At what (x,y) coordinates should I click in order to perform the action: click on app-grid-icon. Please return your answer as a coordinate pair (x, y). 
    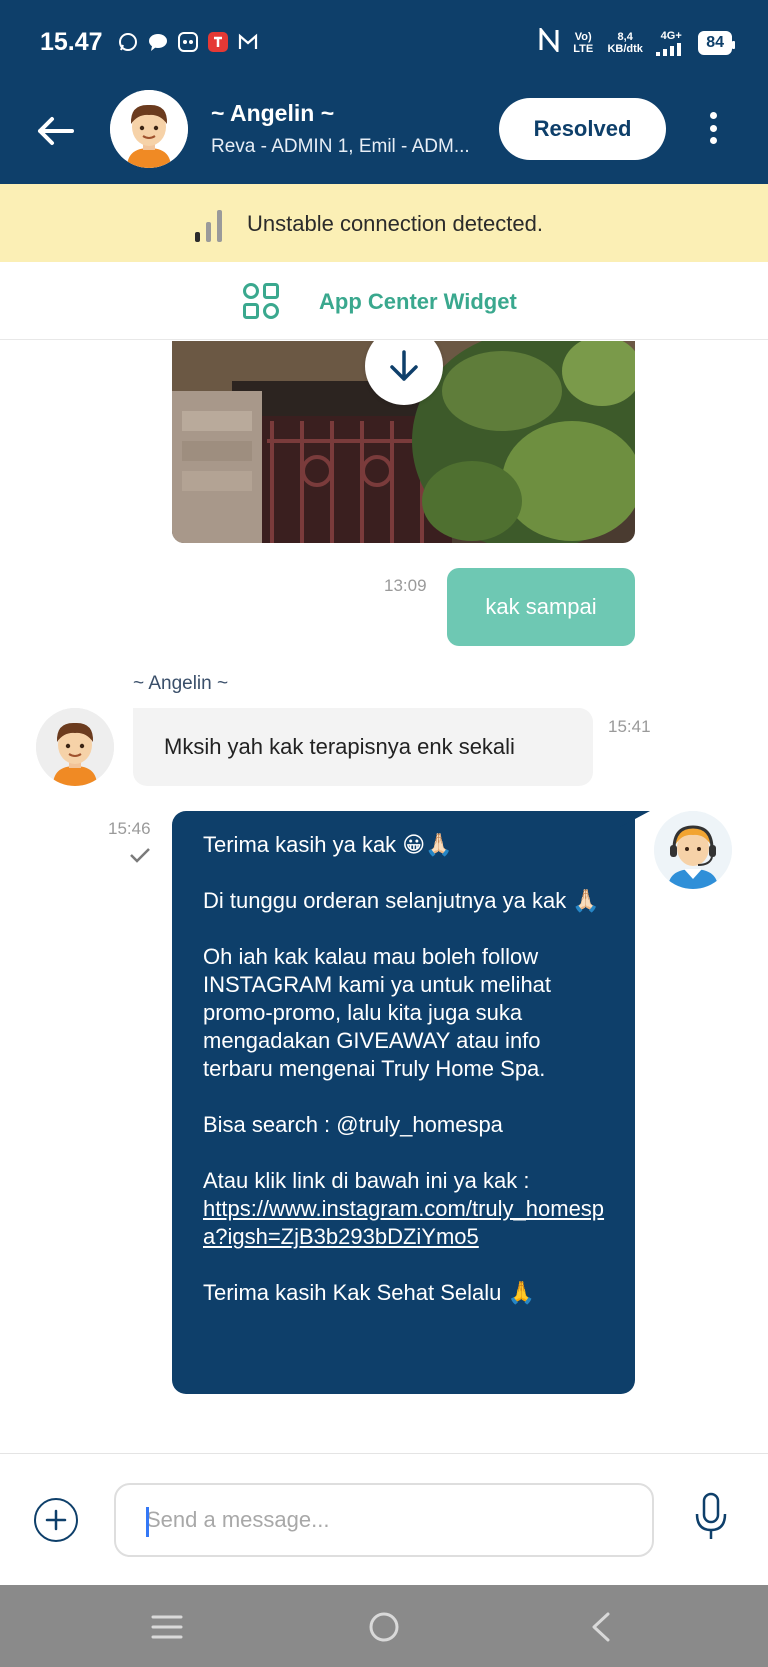
    Looking at the image, I should click on (261, 303).